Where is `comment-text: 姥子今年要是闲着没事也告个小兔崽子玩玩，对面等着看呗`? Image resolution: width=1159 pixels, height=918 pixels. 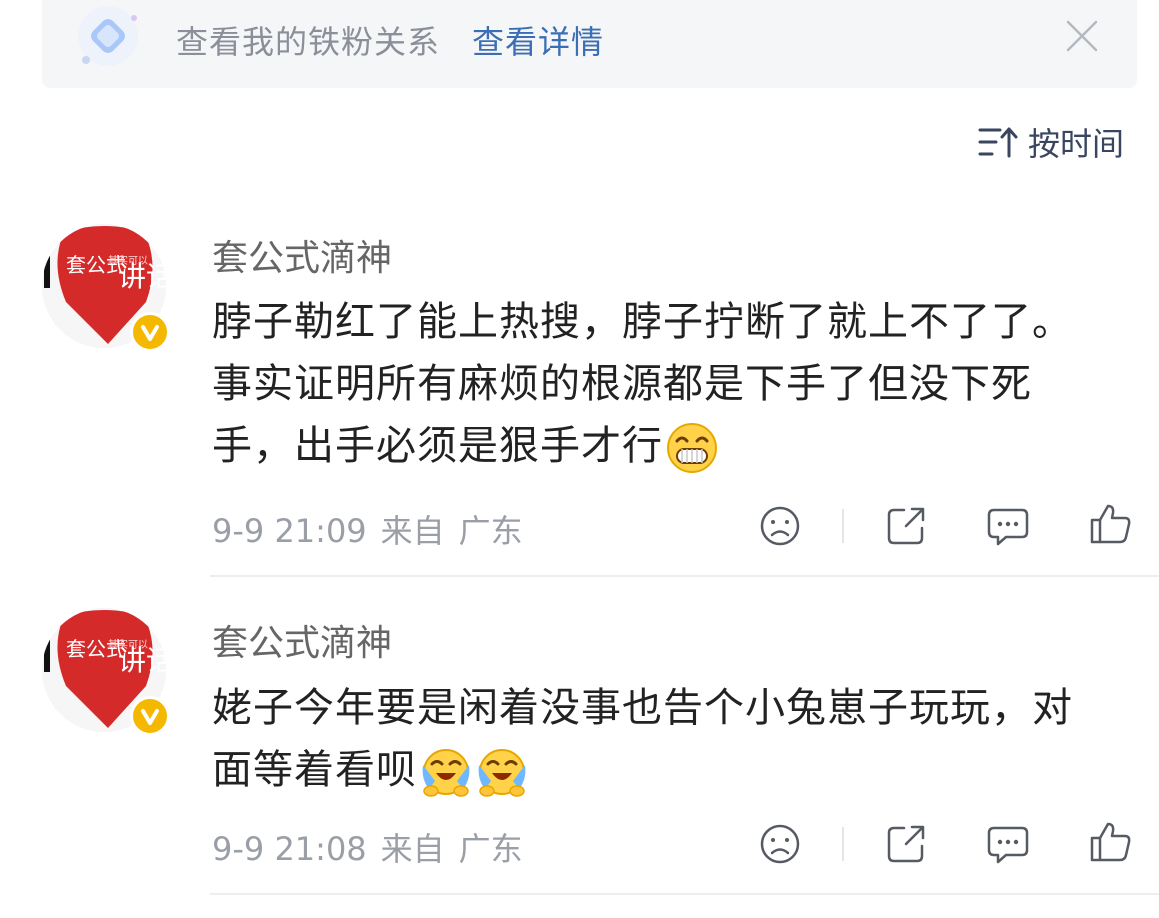
comment-text: 姥子今年要是闲着没事也告个小兔崽子玩玩，对面等着看呗 is located at coordinates (662, 739).